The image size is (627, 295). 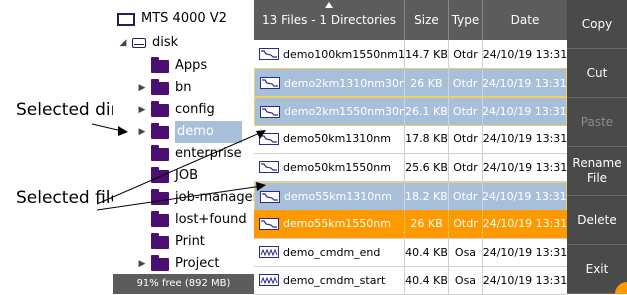 What do you see at coordinates (329, 5) in the screenshot?
I see `sort-ascending-icon` at bounding box center [329, 5].